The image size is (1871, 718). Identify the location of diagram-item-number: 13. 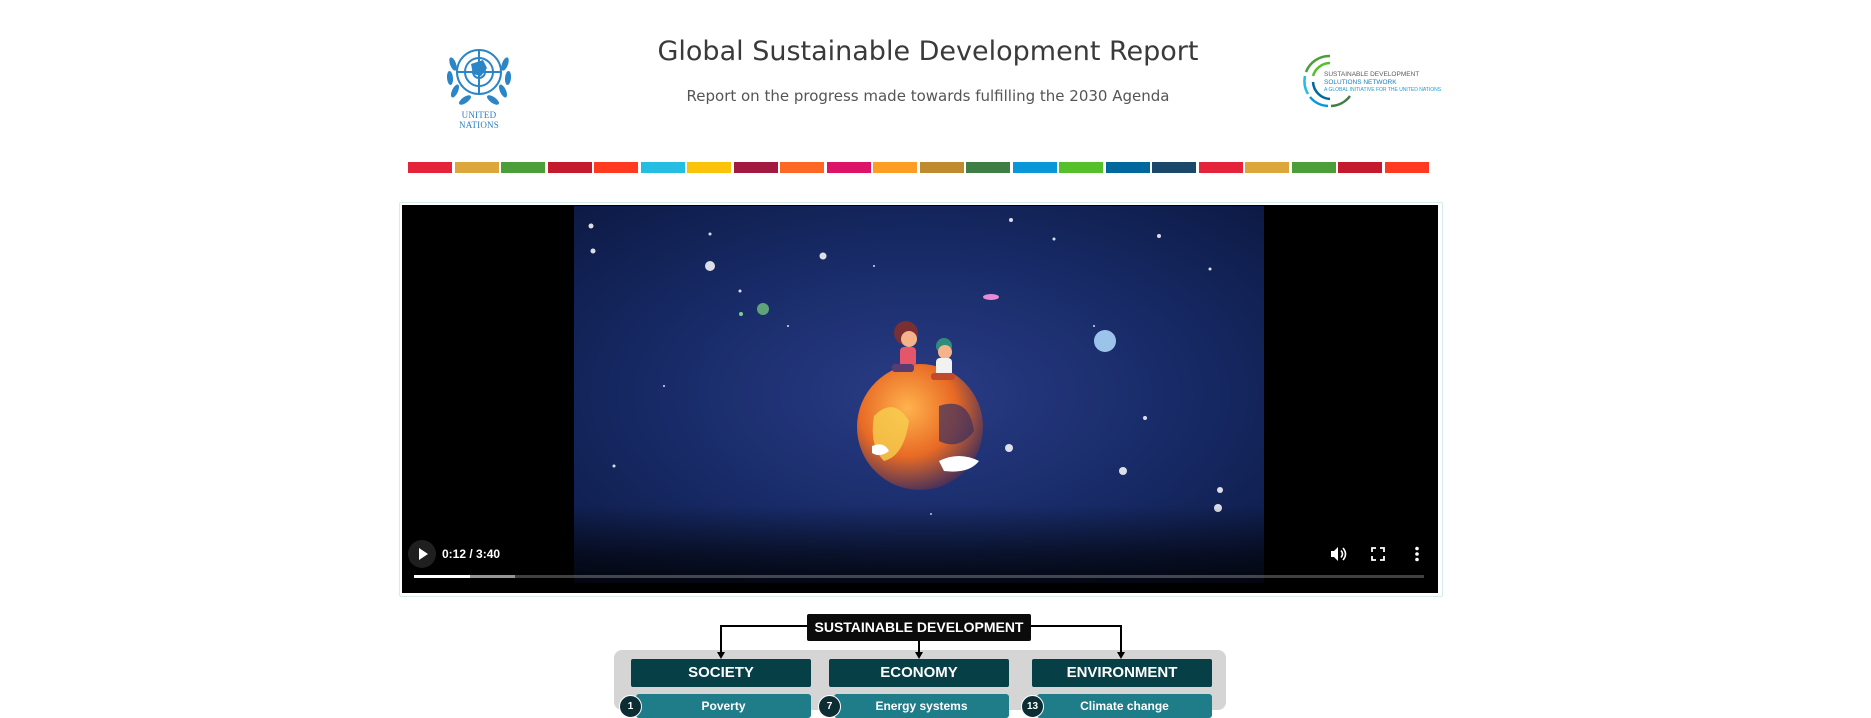
(1032, 706).